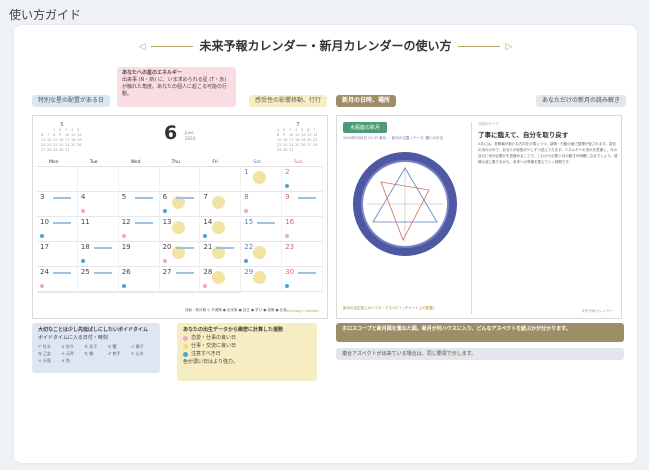  I want to click on fortune-title: あなたの出生データから緻密に計算した運勢, so click(233, 330).